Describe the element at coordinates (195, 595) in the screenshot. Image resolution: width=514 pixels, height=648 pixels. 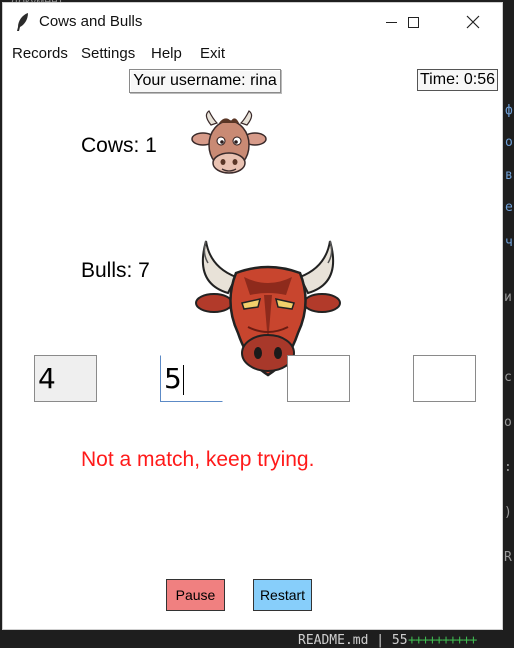
I see `pause-button: Pause` at that location.